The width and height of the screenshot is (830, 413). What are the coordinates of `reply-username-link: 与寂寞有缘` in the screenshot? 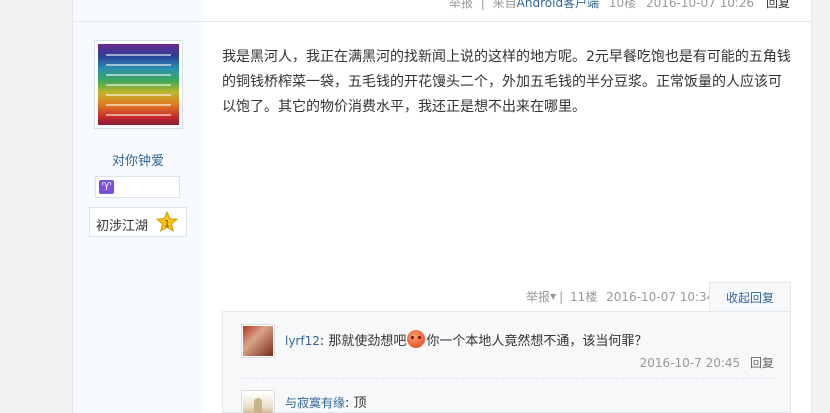 It's located at (315, 403).